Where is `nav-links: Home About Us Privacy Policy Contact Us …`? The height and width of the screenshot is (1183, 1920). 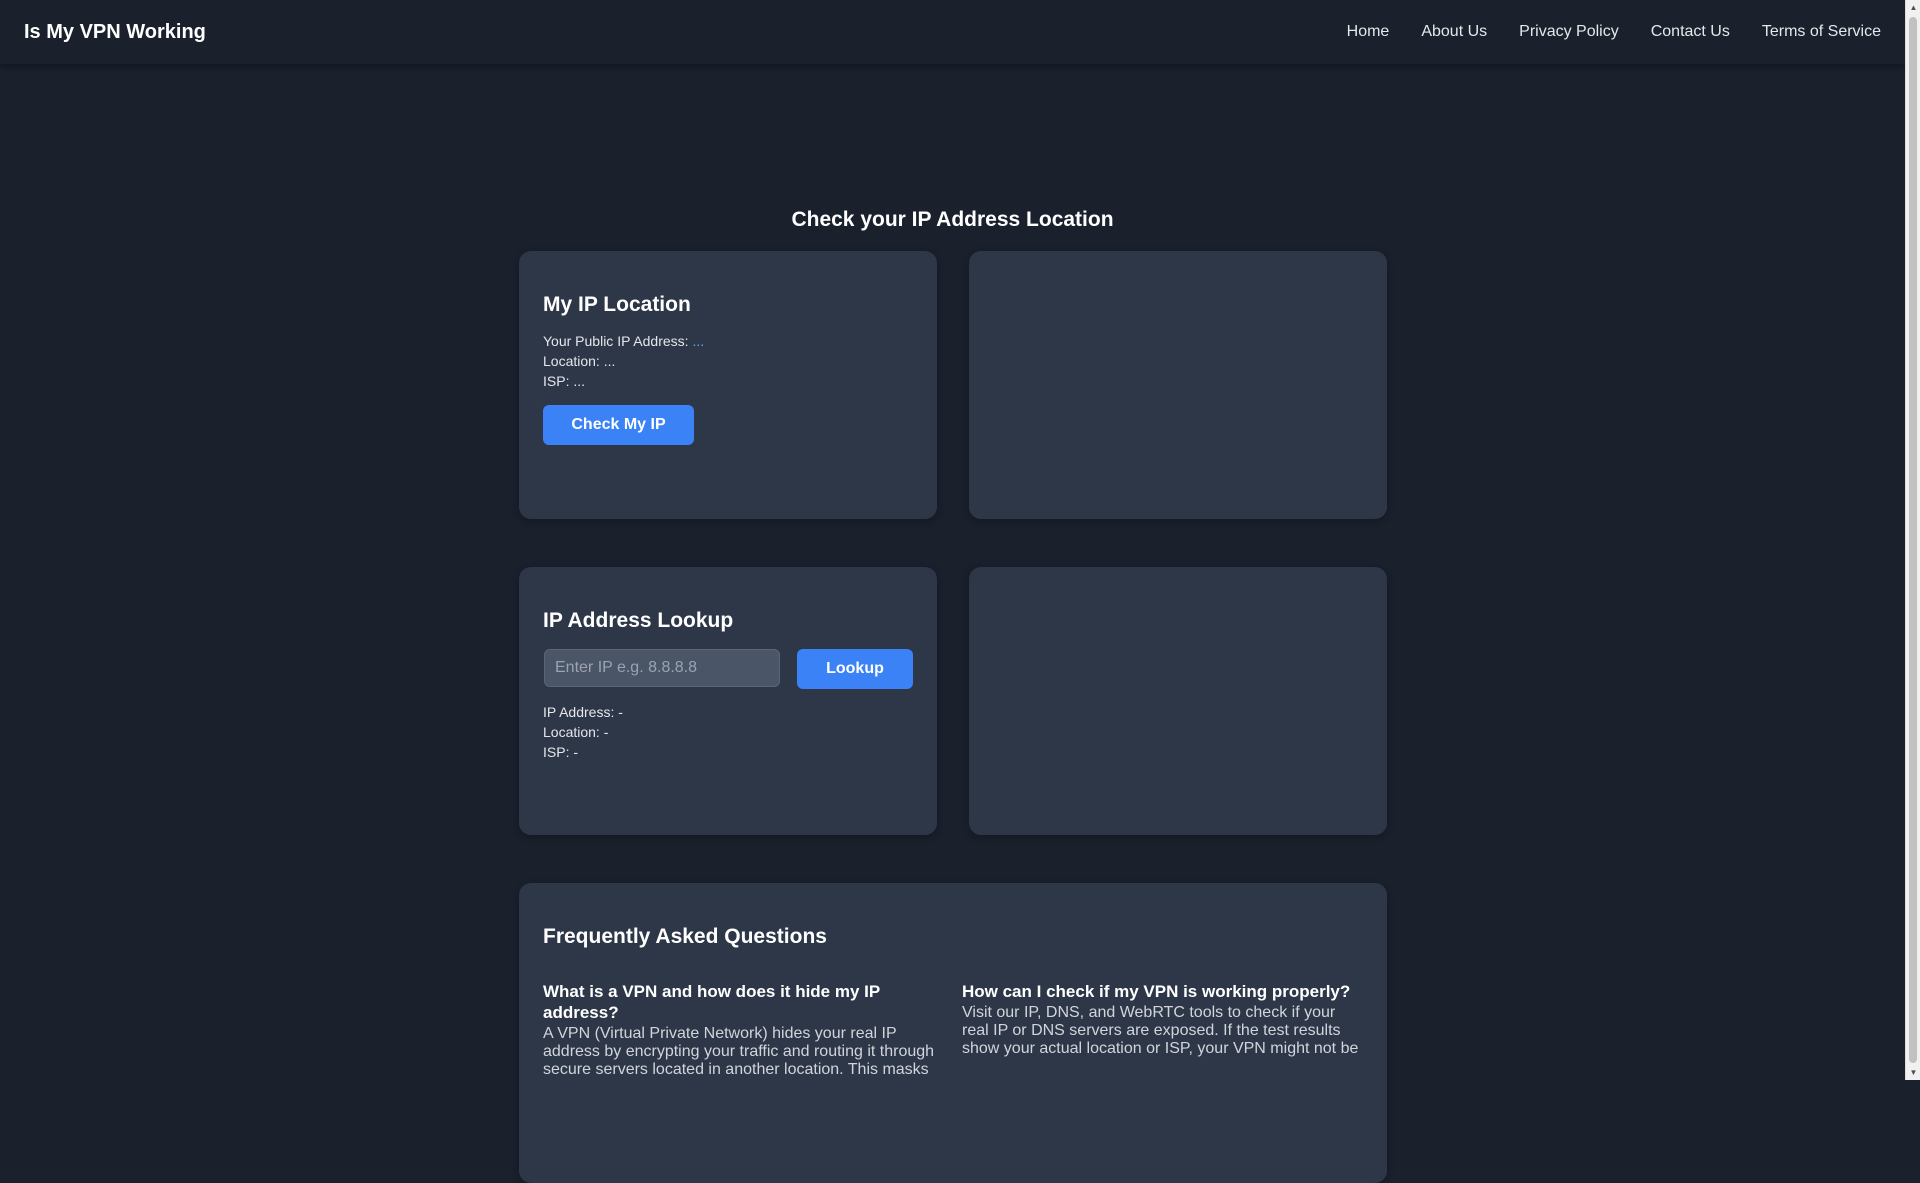
nav-links: Home About Us Privacy Policy Contact Us … is located at coordinates (1598, 32).